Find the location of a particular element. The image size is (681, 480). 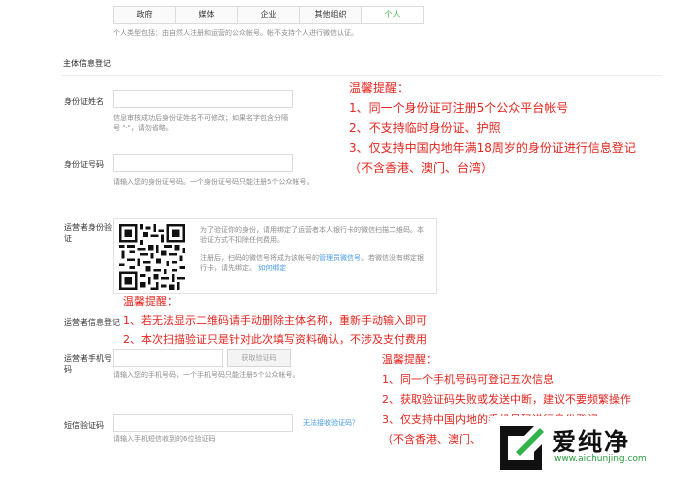

sms-code-hint: 请输入手机短信收到的6位验证码 is located at coordinates (164, 439).